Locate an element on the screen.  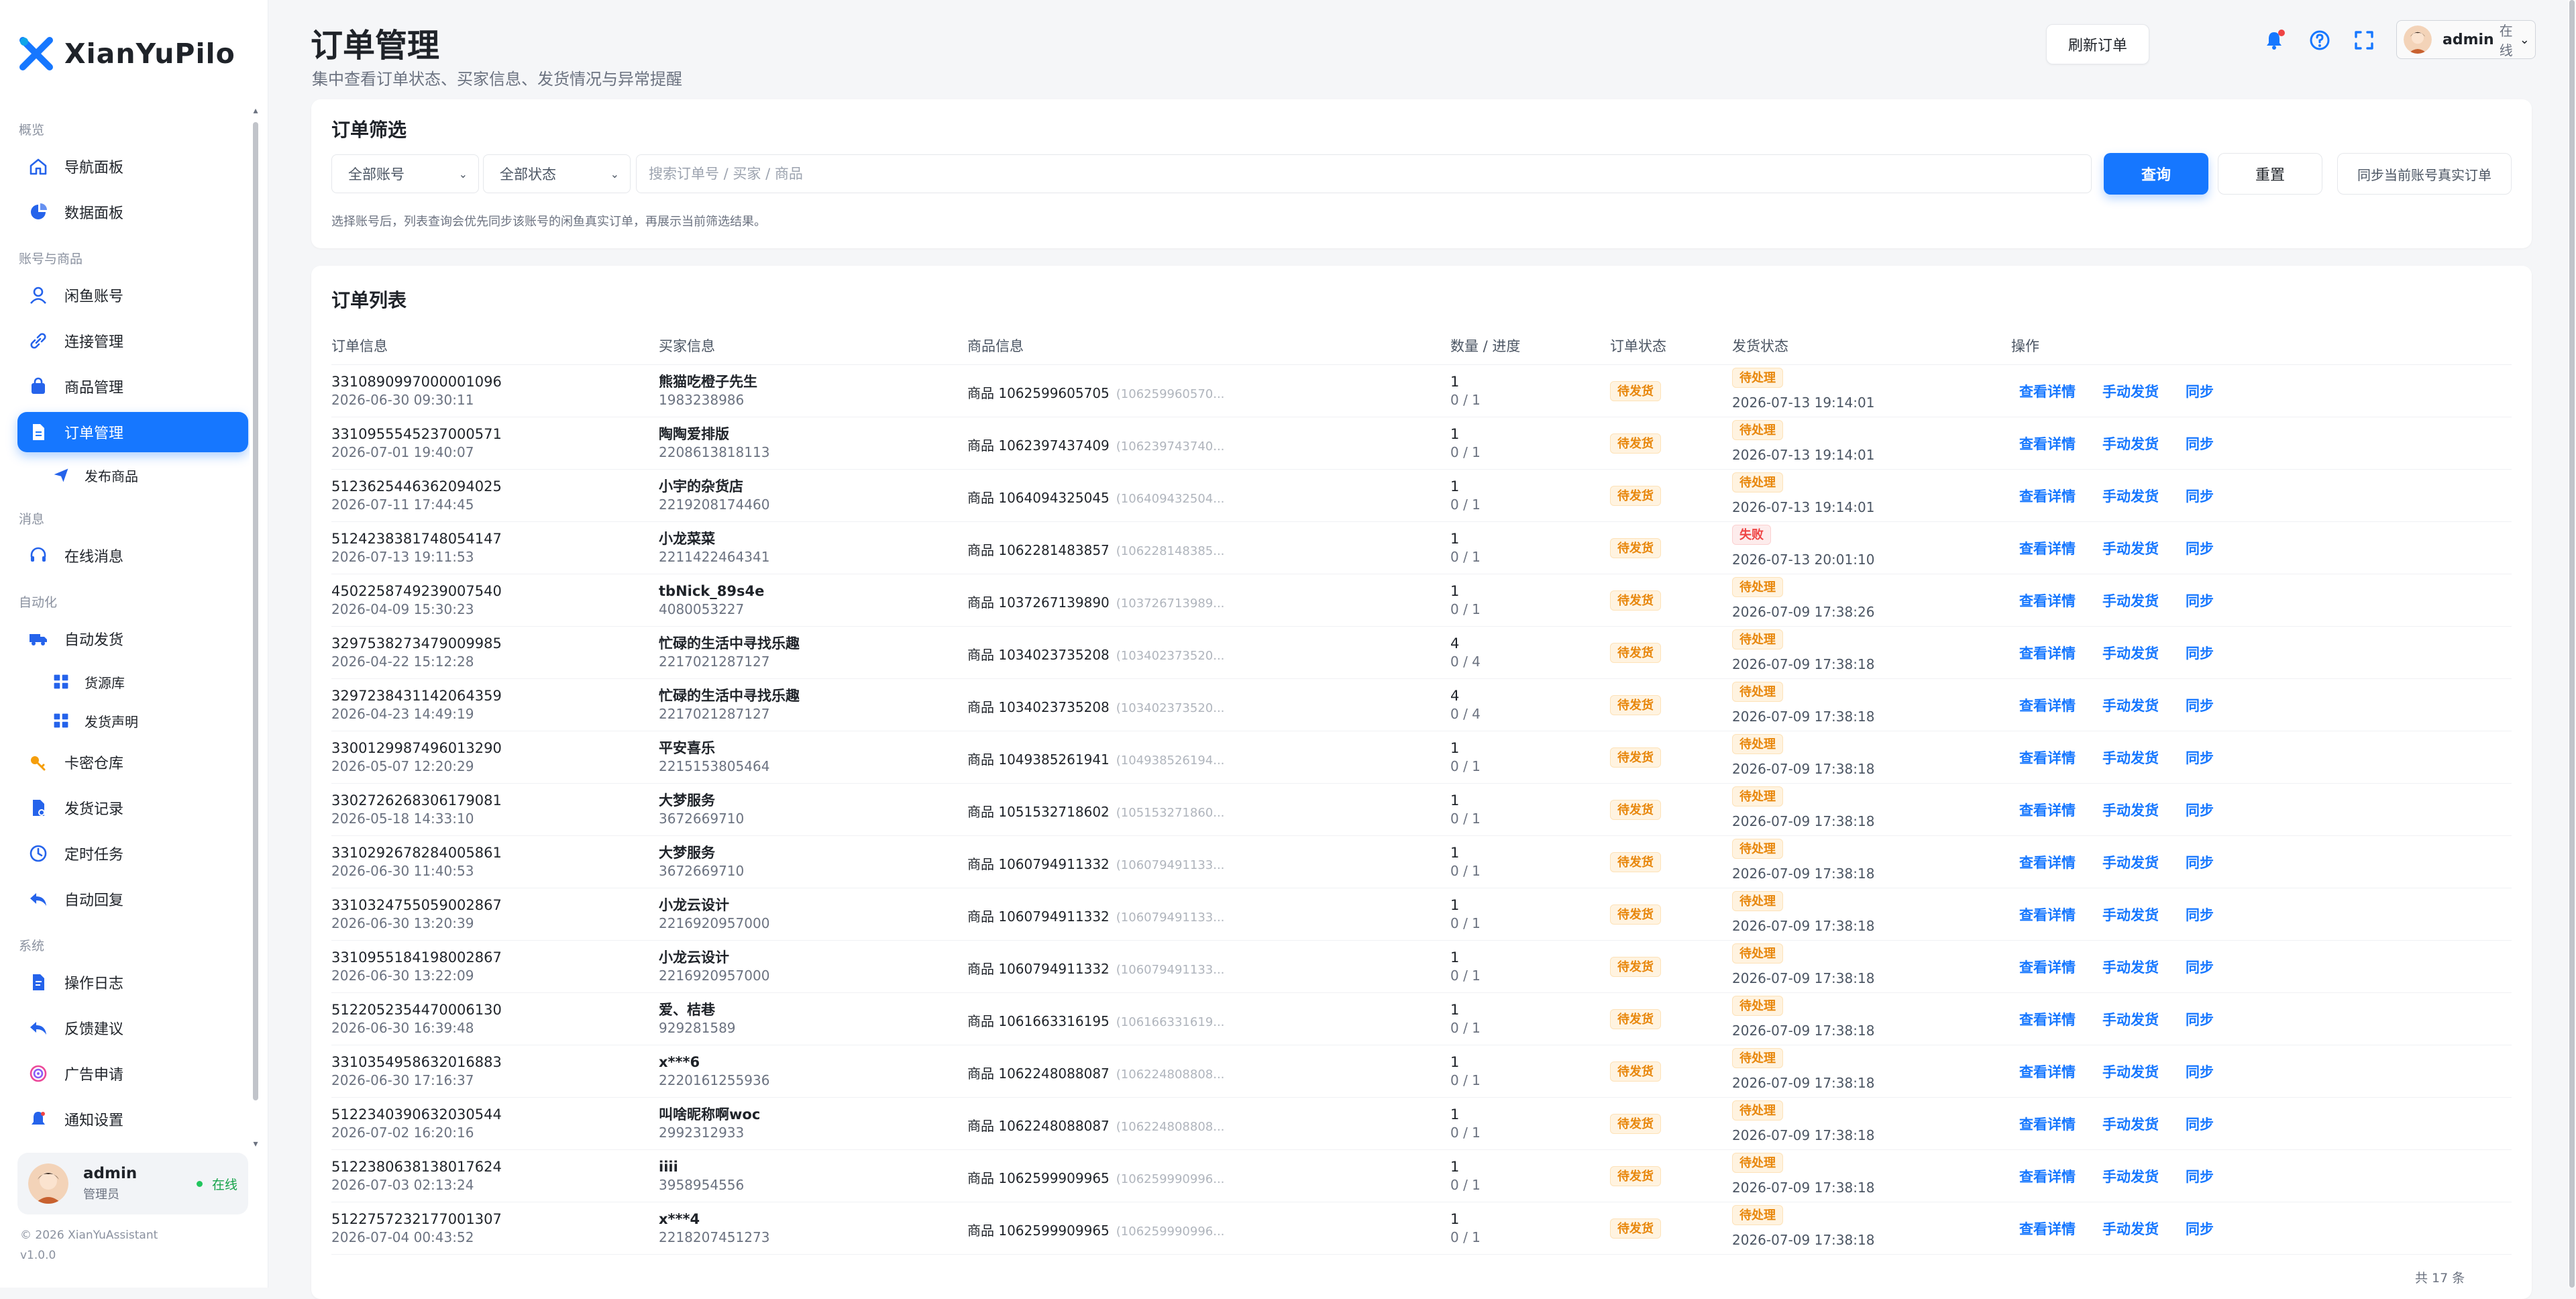
sidebar-item: 定时任务 is located at coordinates (132, 853).